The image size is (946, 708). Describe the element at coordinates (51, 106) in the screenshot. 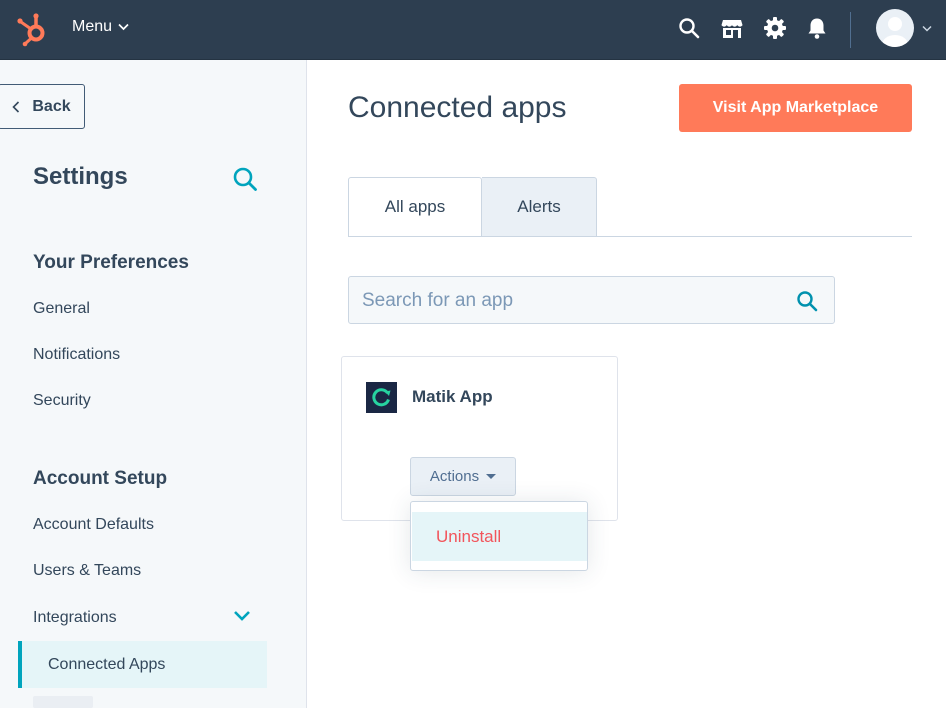

I see `back-label: Back` at that location.